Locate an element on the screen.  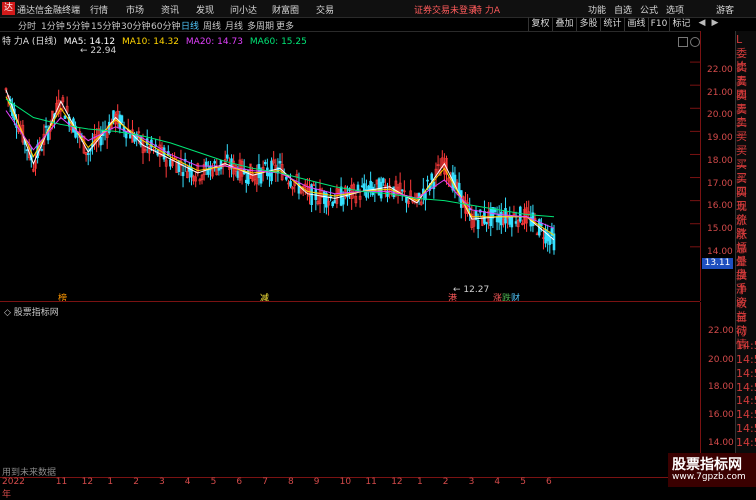
menu-item-quotes: 行情 is located at coordinates (99, 9).